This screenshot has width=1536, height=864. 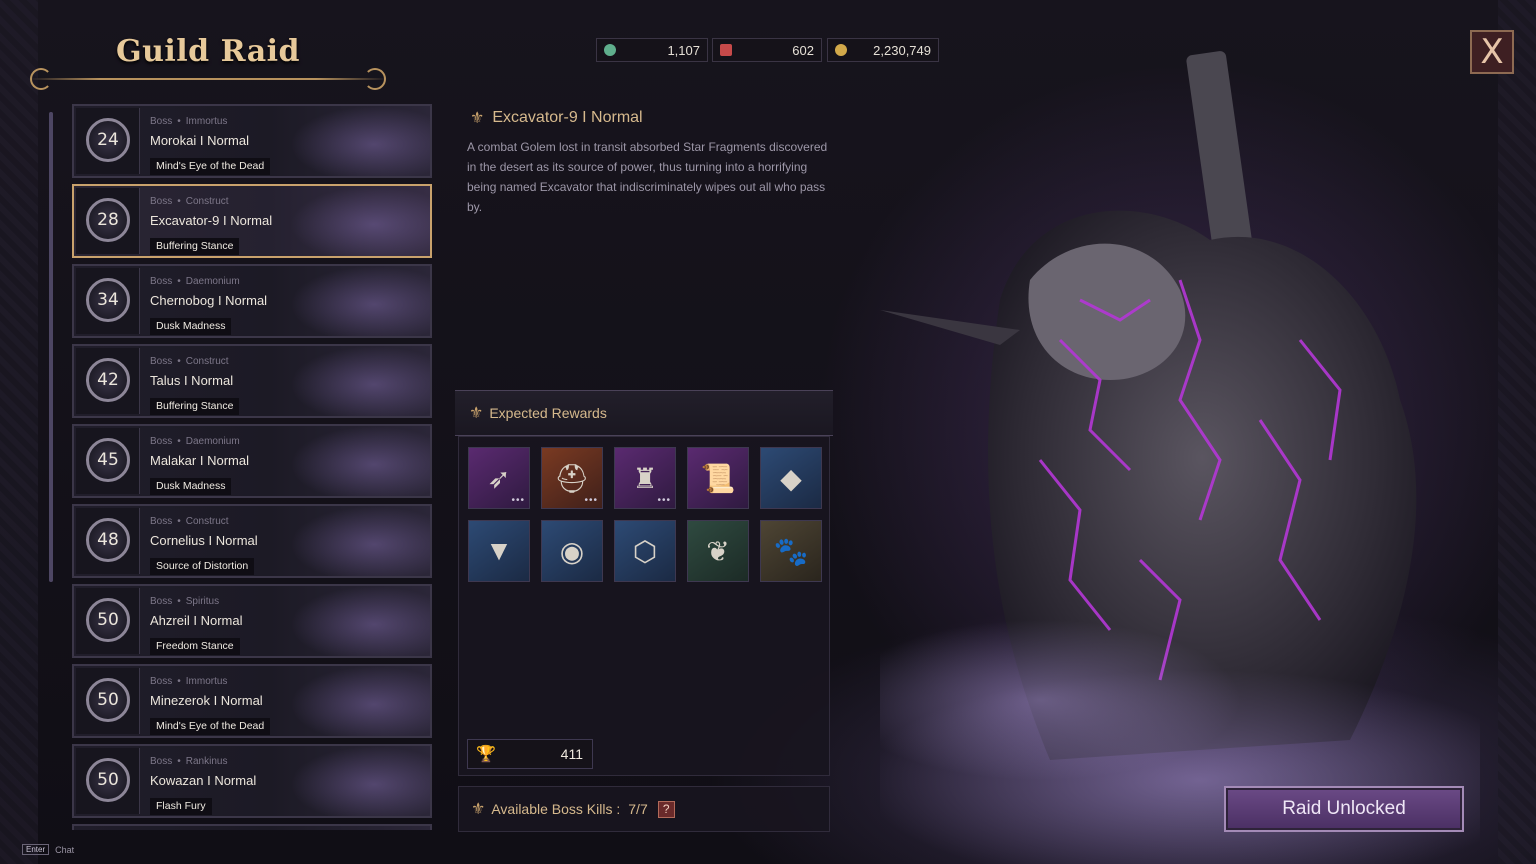 I want to click on boss-category: Boss • Rankinus, so click(x=188, y=761).